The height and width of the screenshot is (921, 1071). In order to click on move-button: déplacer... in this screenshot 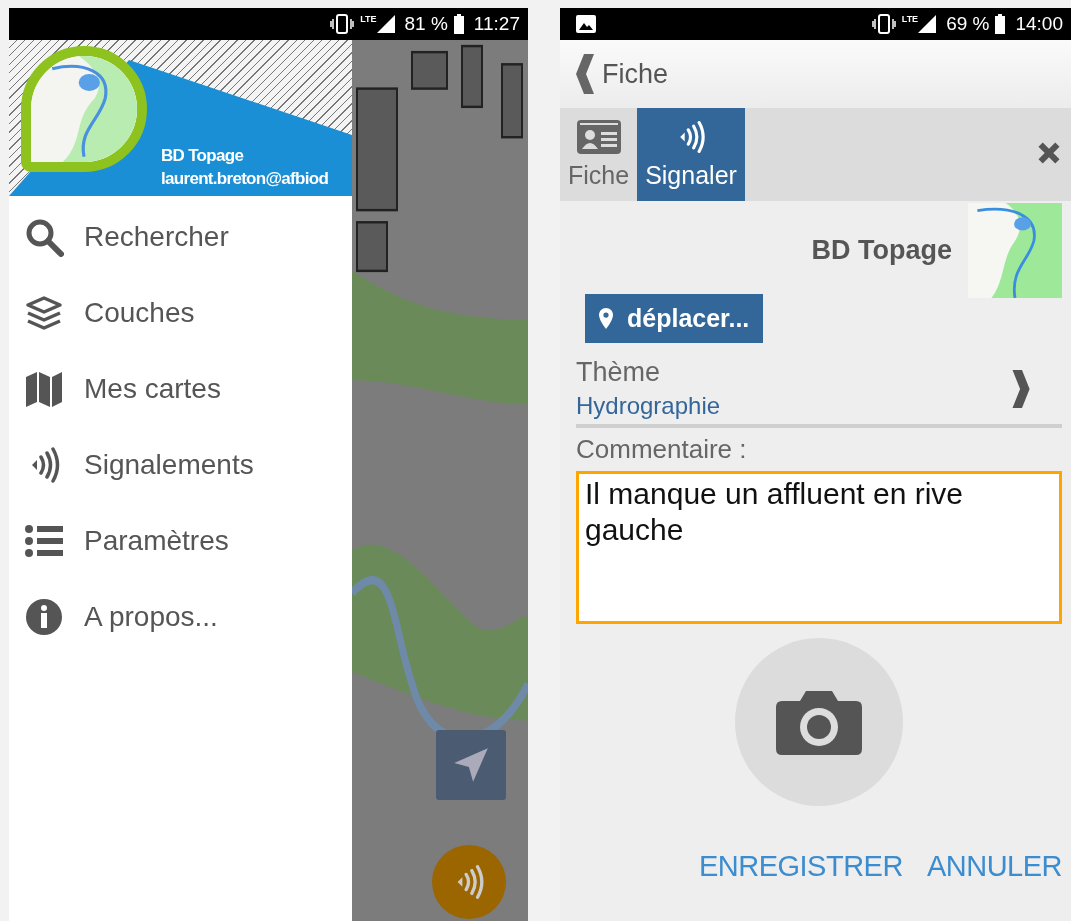, I will do `click(674, 318)`.